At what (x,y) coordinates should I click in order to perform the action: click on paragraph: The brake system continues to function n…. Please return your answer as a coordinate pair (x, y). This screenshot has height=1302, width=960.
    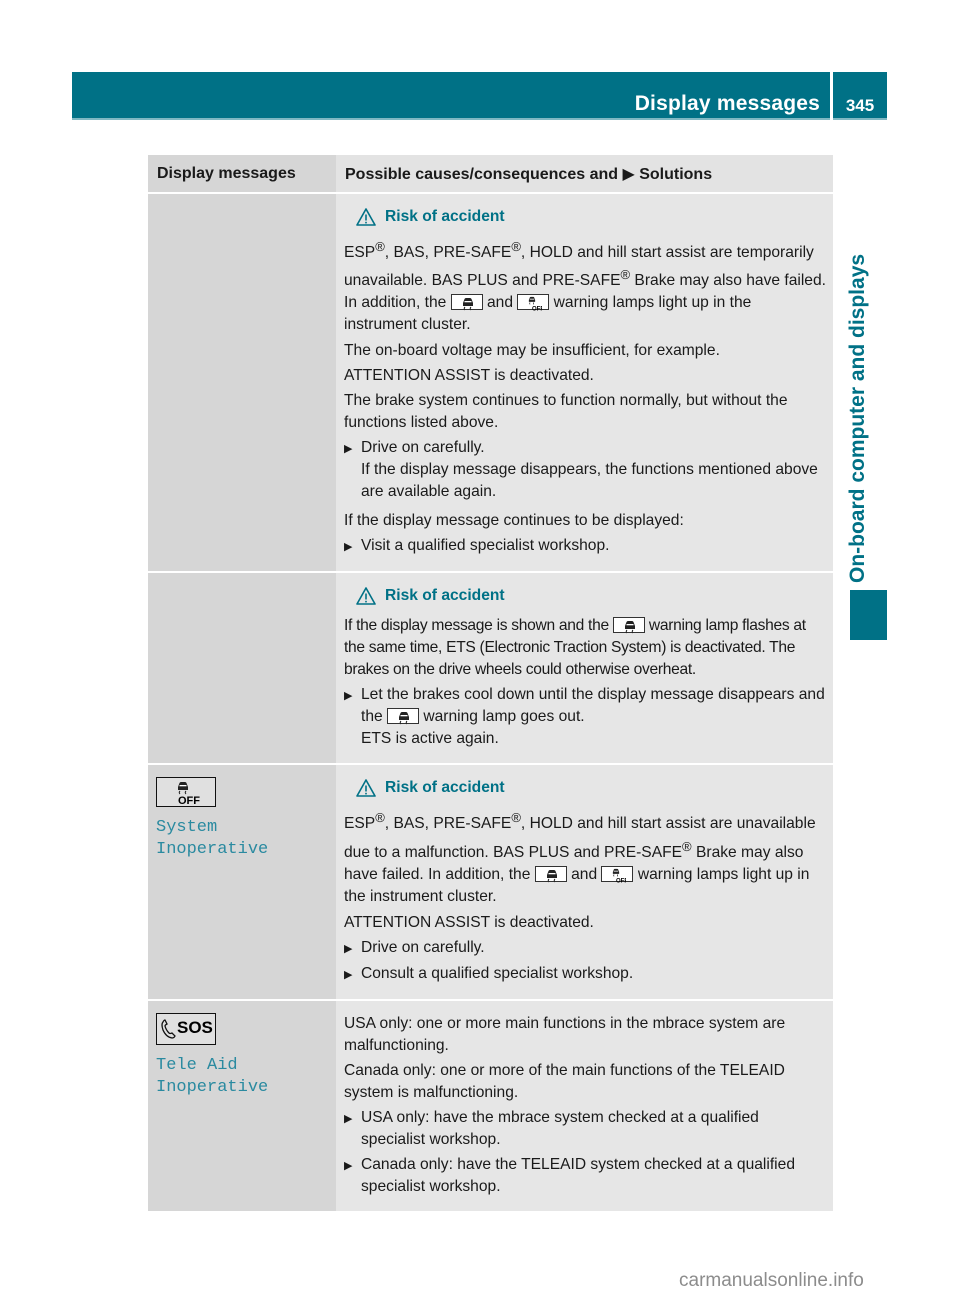
    Looking at the image, I should click on (566, 412).